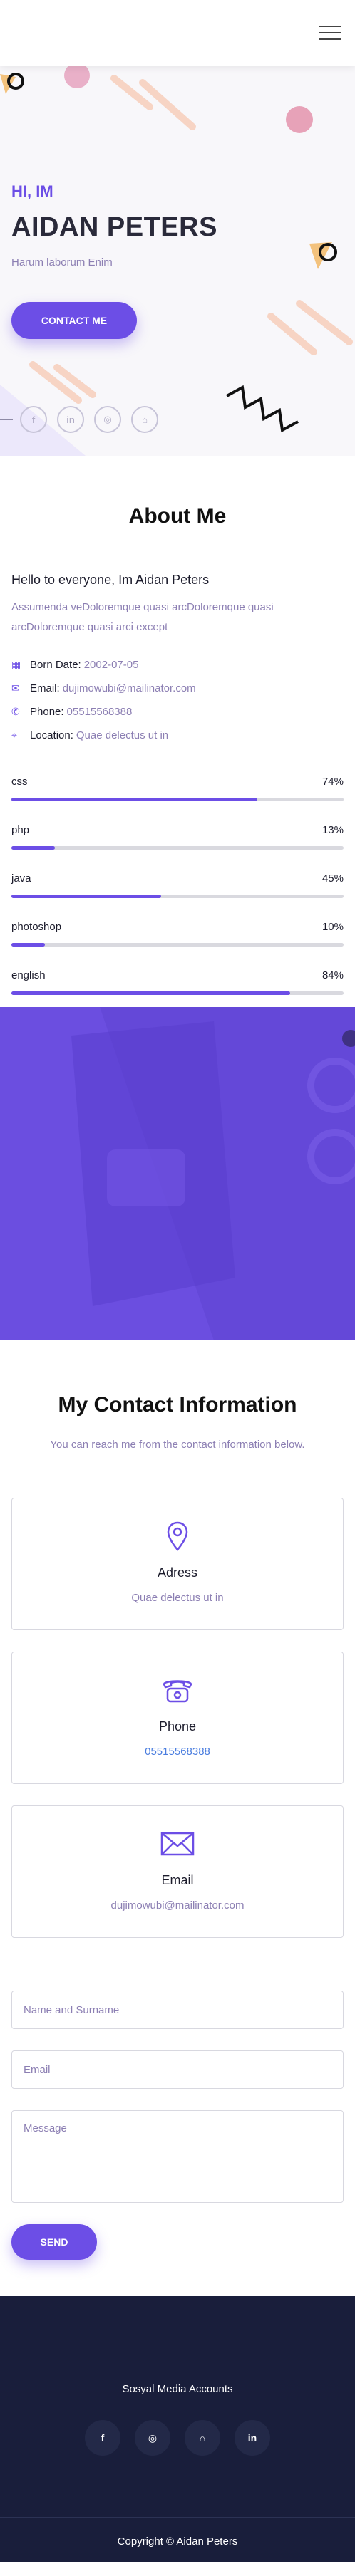  I want to click on background-image, so click(177, 1173).